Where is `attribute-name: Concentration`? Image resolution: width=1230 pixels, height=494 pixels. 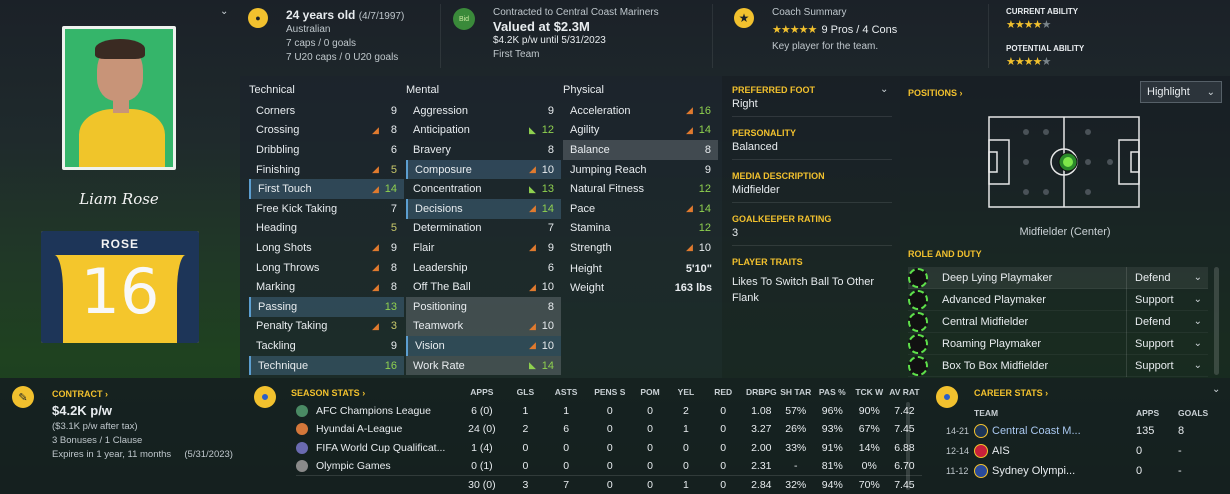
attribute-name: Concentration is located at coordinates (447, 189).